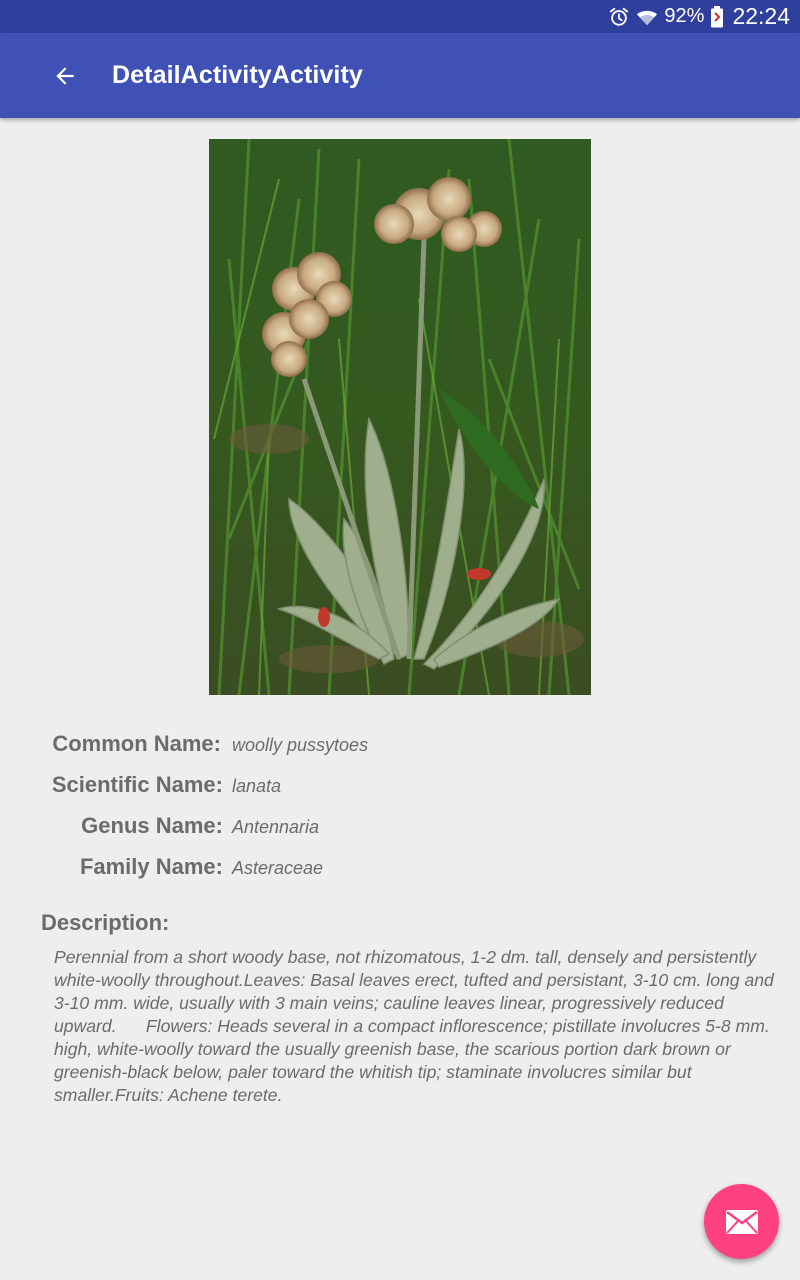 The width and height of the screenshot is (800, 1280). What do you see at coordinates (278, 868) in the screenshot?
I see `family-name-value: Asteraceae` at bounding box center [278, 868].